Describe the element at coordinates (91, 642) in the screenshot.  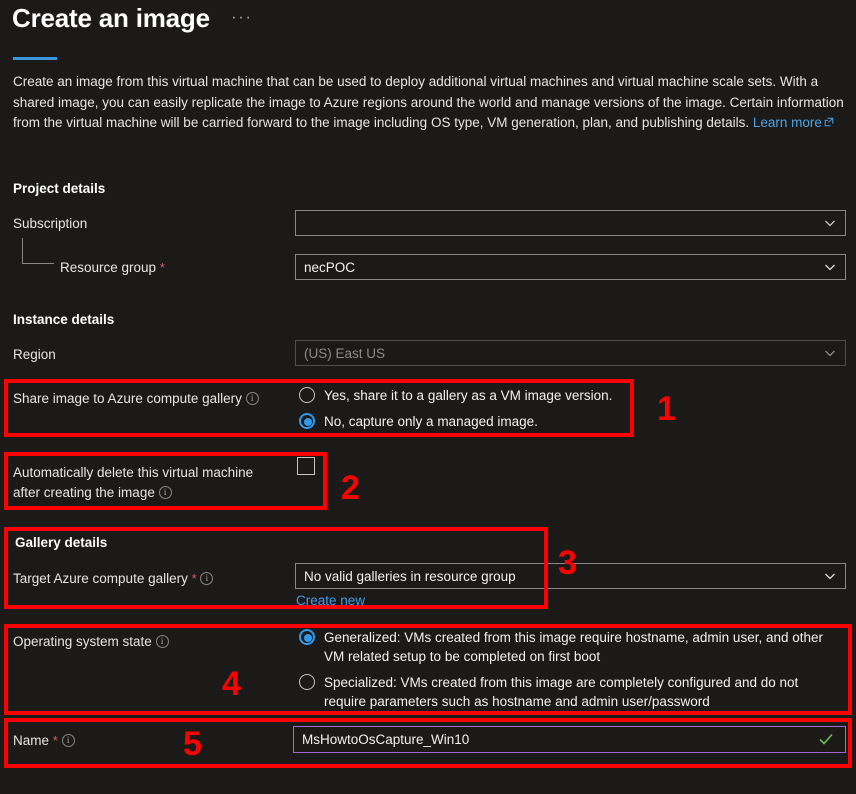
I see `os-state-label: Operating system state` at that location.